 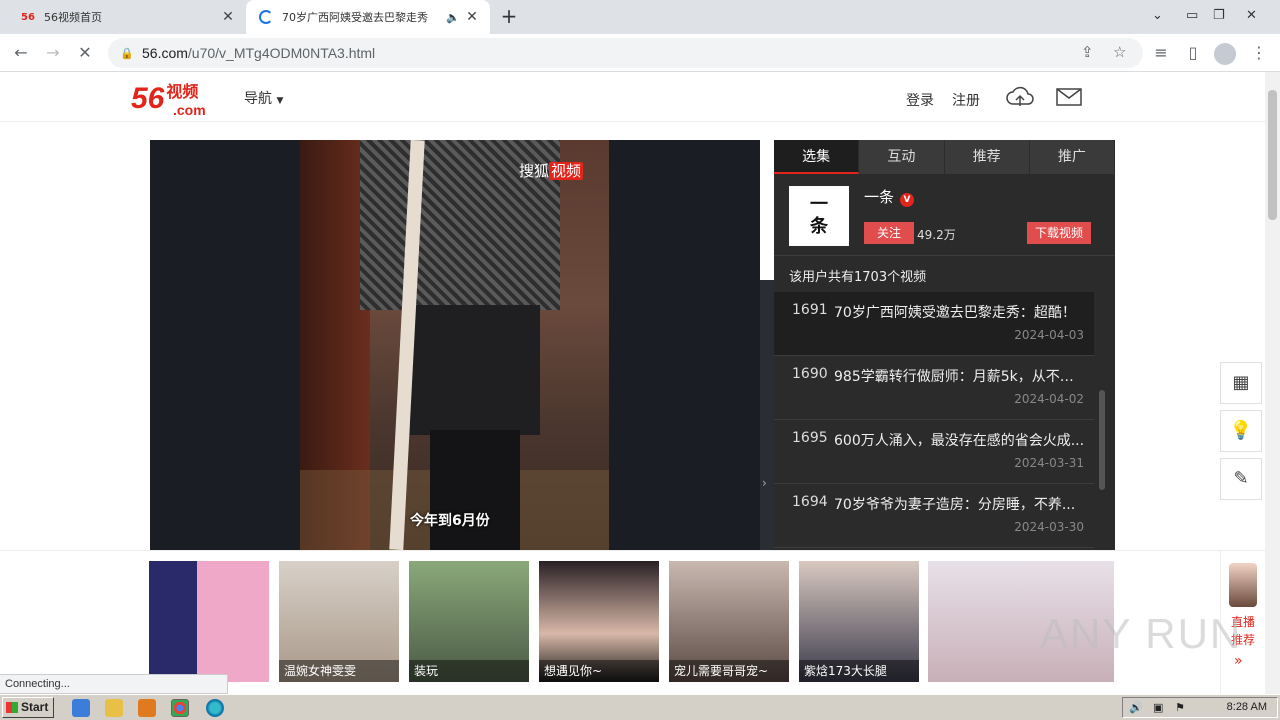 What do you see at coordinates (127, 17) in the screenshot?
I see `tab-56-home: 56 56视频首页 ✕` at bounding box center [127, 17].